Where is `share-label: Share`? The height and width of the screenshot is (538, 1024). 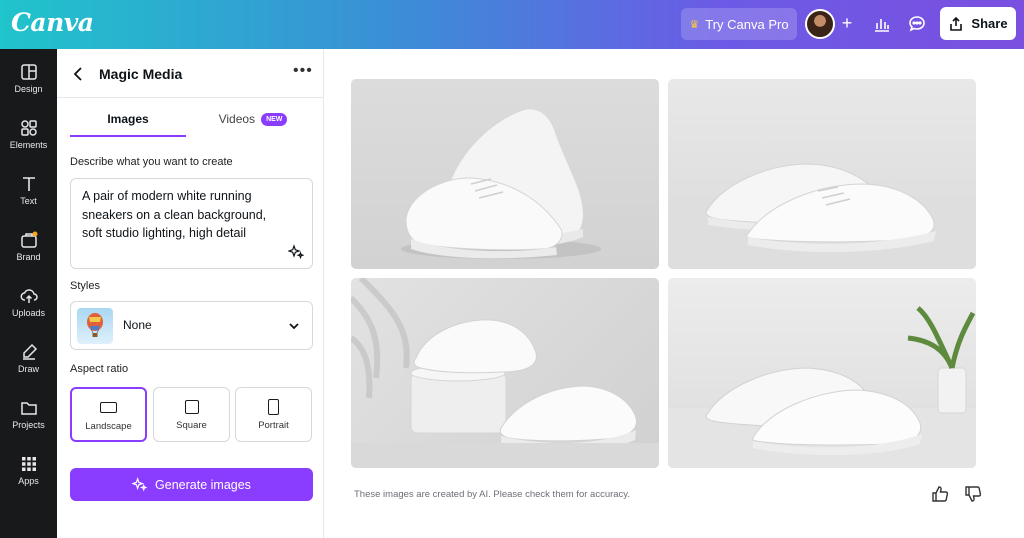
share-label: Share is located at coordinates (989, 23).